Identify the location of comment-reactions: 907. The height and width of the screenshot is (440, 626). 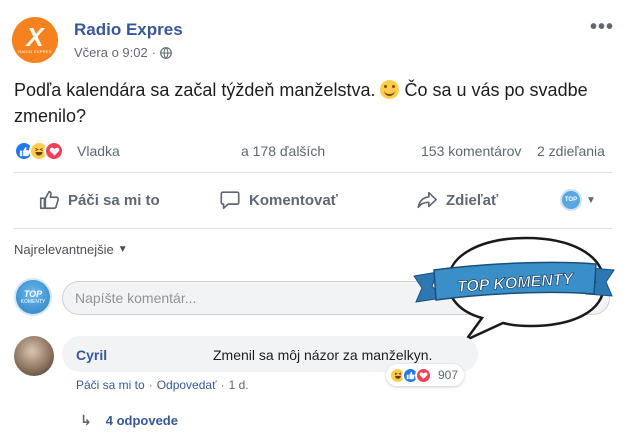
(425, 375).